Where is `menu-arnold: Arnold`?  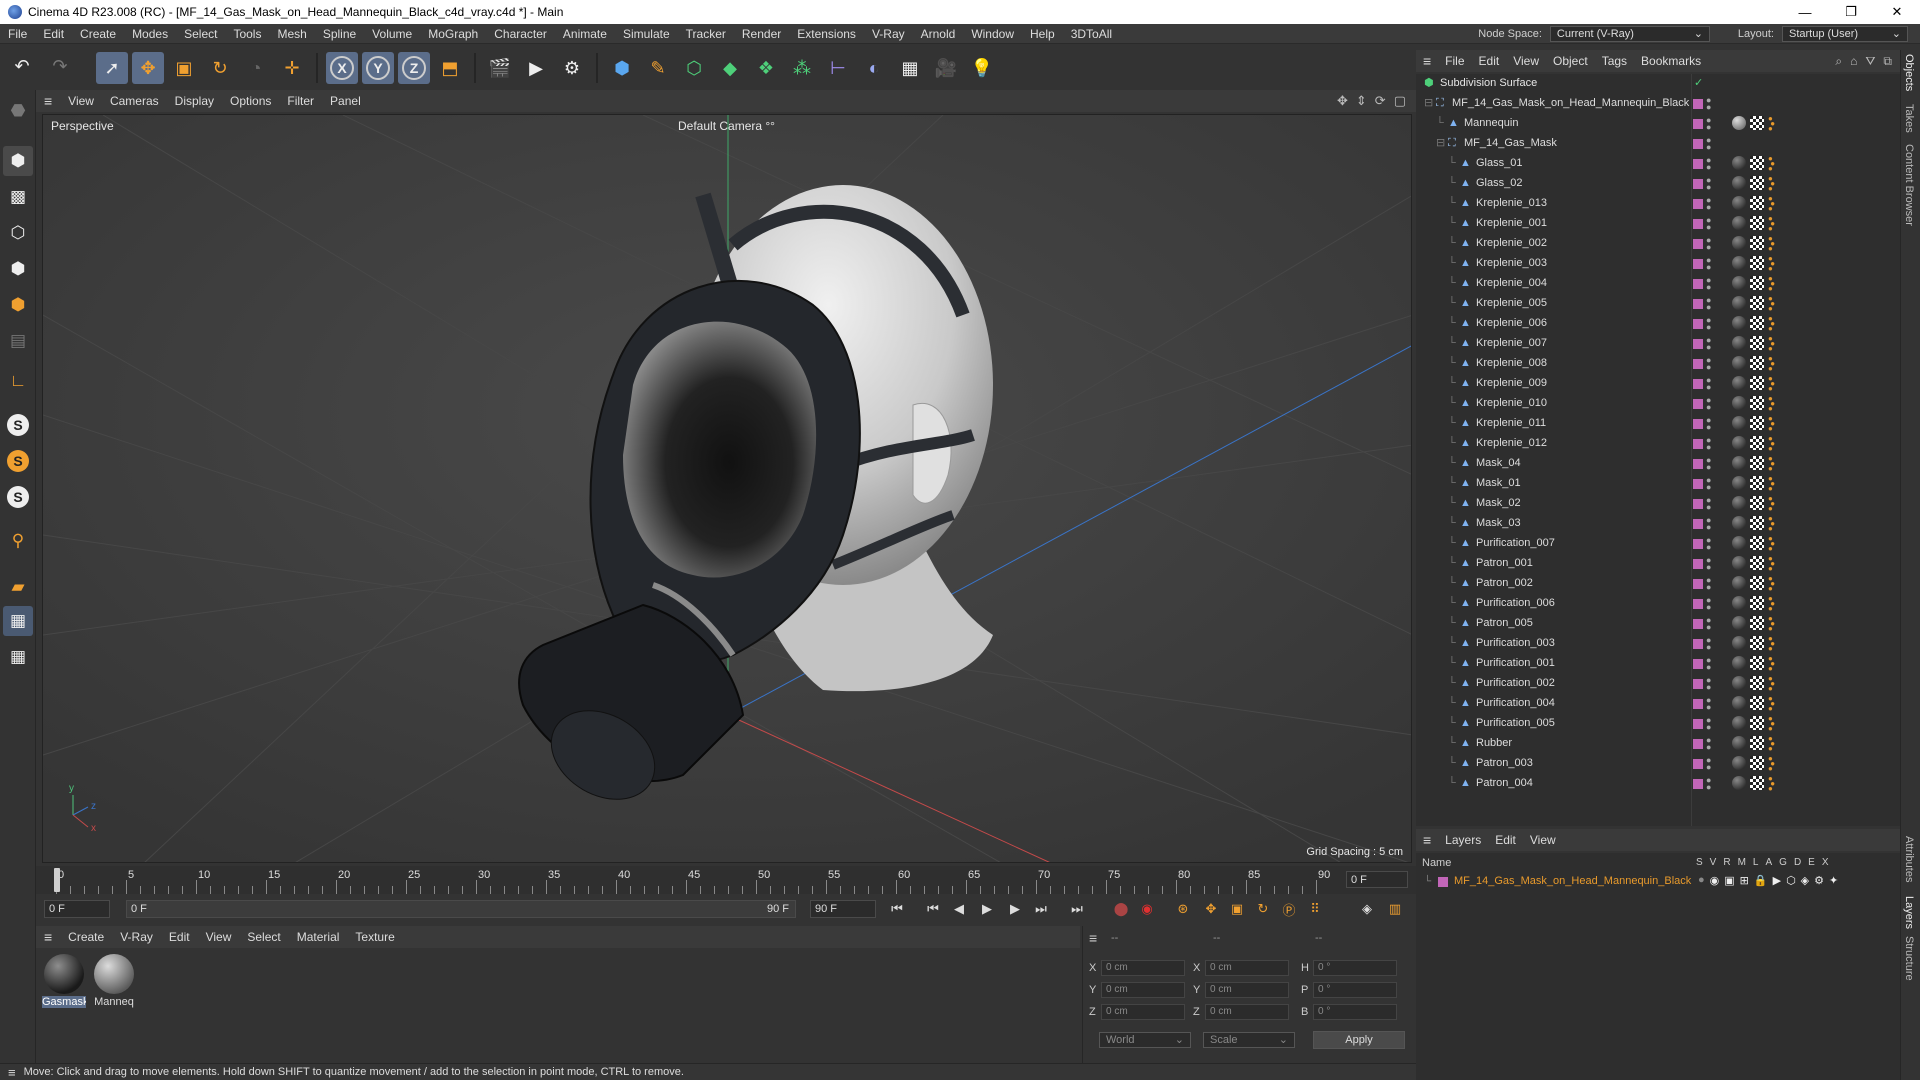 menu-arnold: Arnold is located at coordinates (938, 34).